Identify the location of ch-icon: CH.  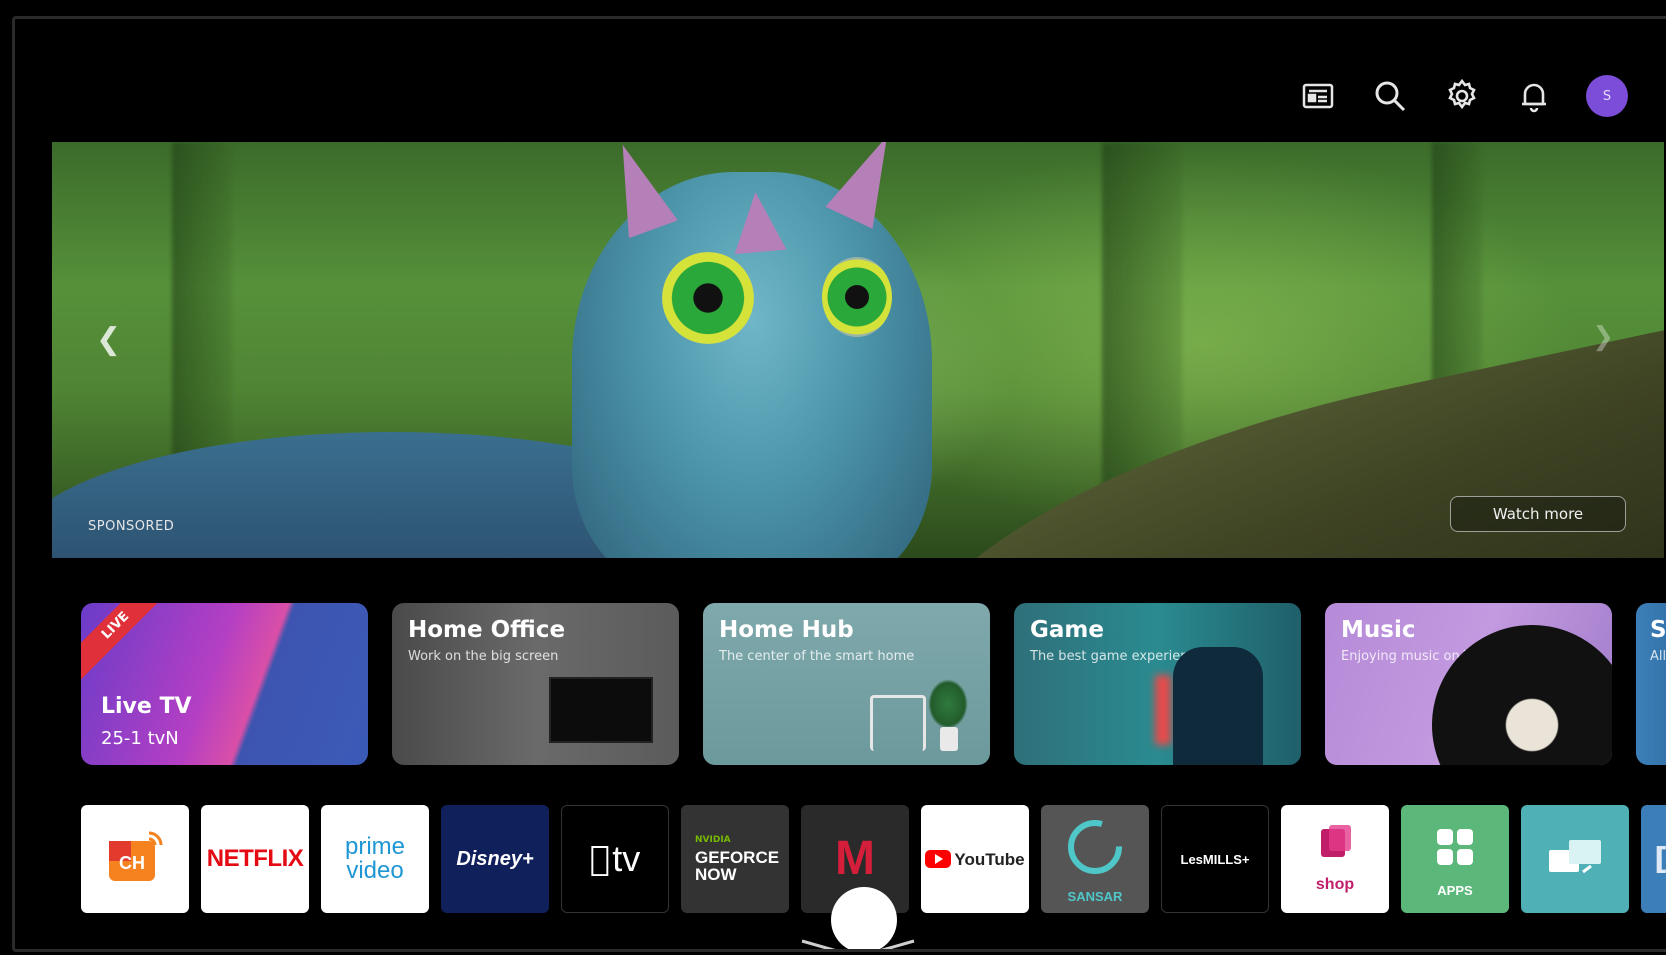
(136, 856).